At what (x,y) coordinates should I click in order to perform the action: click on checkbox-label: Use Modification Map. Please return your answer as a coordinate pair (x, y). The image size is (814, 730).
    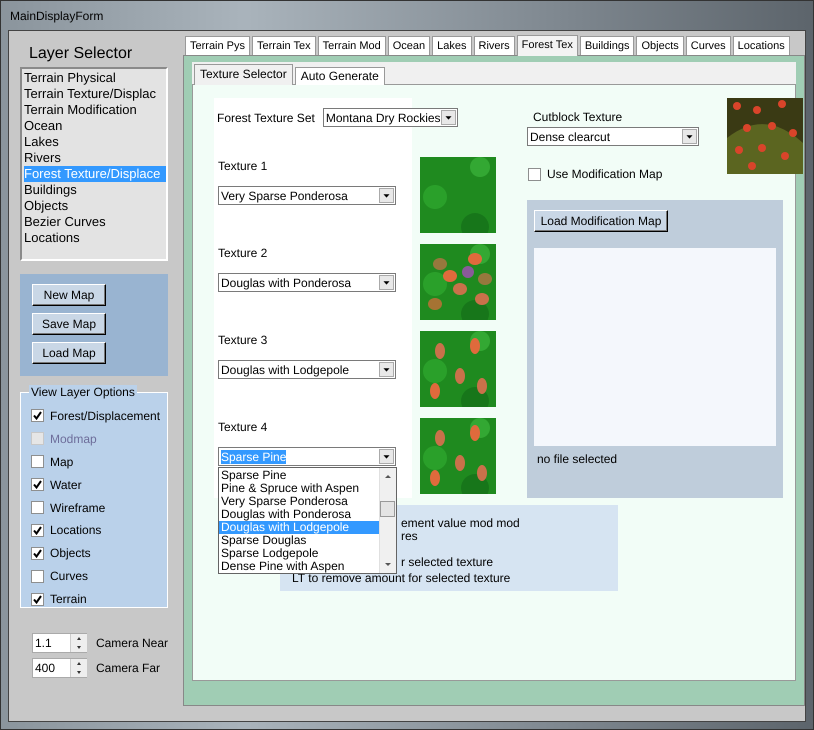
    Looking at the image, I should click on (604, 174).